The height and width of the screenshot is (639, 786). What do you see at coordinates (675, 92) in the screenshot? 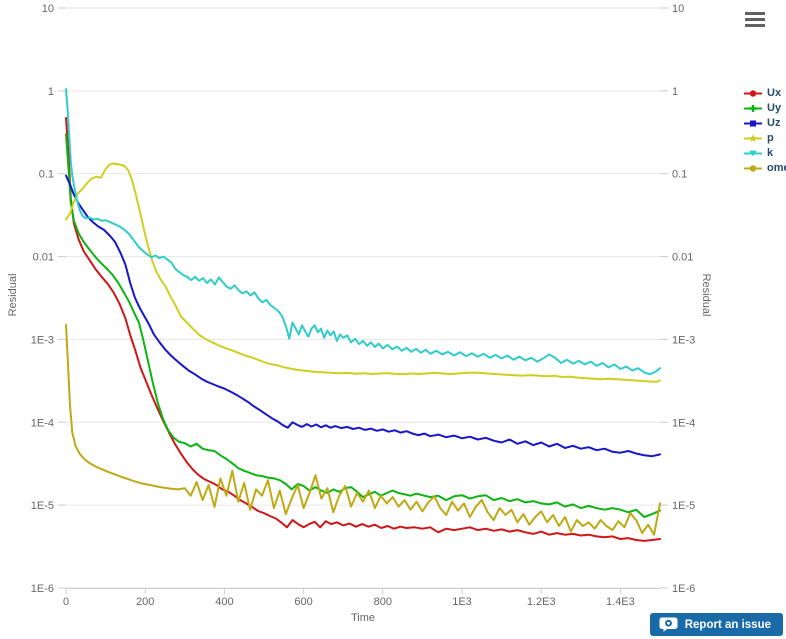
I see `y-axis-label-right: 1` at bounding box center [675, 92].